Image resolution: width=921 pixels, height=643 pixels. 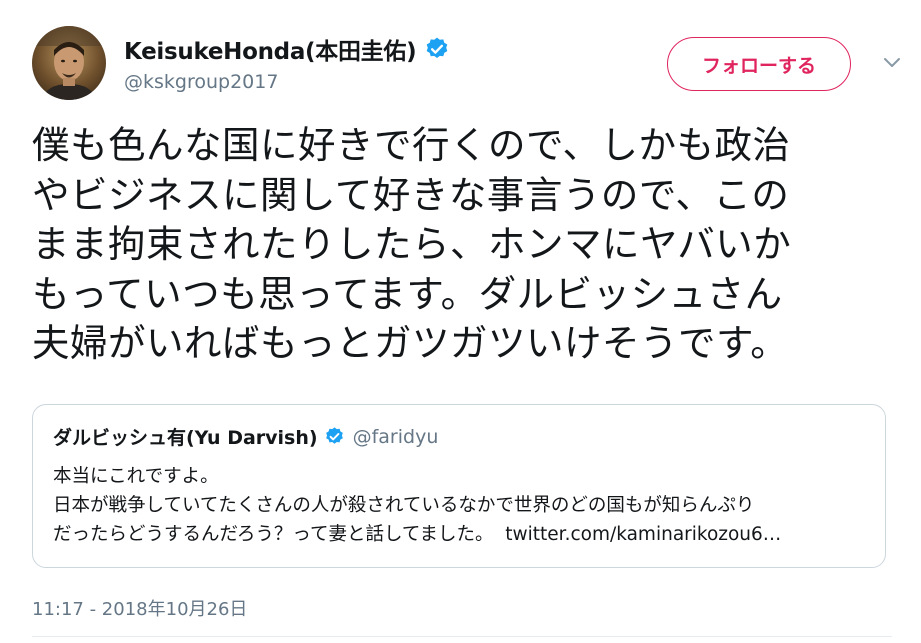 I want to click on tweet-text-line: もっていつも思ってます。ダルビッシュさん, so click(x=407, y=293).